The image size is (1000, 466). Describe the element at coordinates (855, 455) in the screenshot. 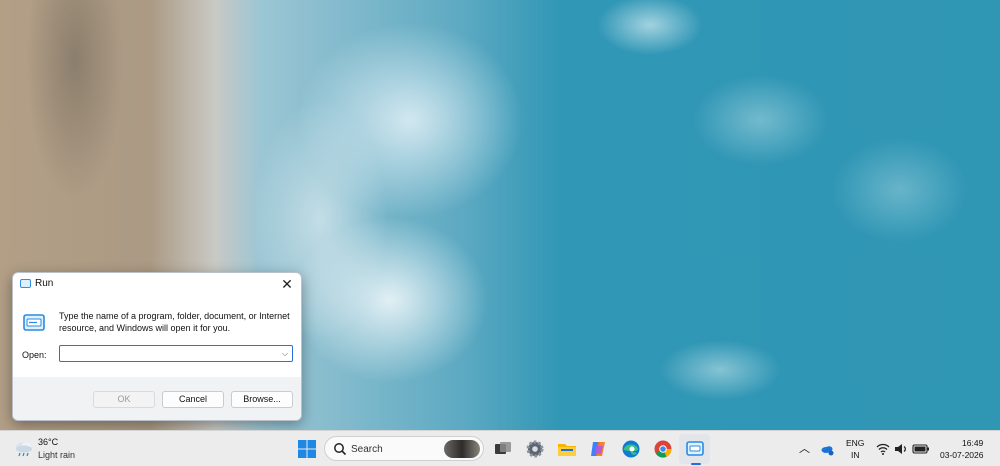

I see `language-region: IN` at that location.